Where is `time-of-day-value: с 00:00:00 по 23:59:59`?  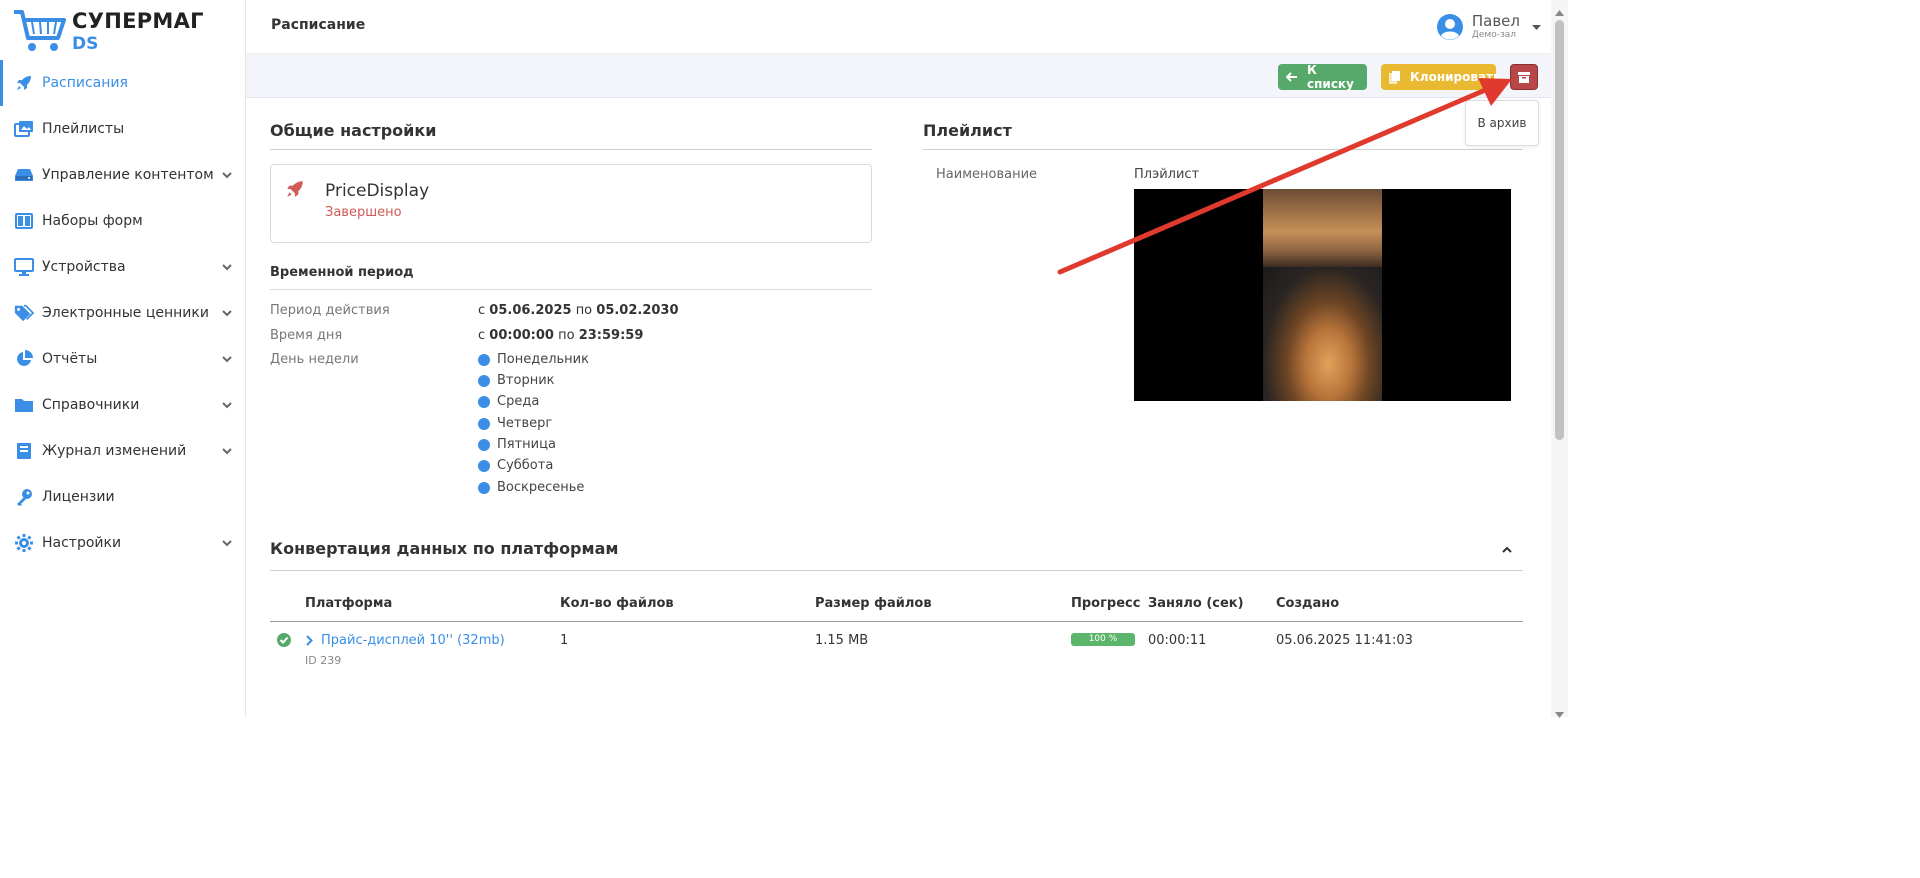 time-of-day-value: с 00:00:00 по 23:59:59 is located at coordinates (560, 335).